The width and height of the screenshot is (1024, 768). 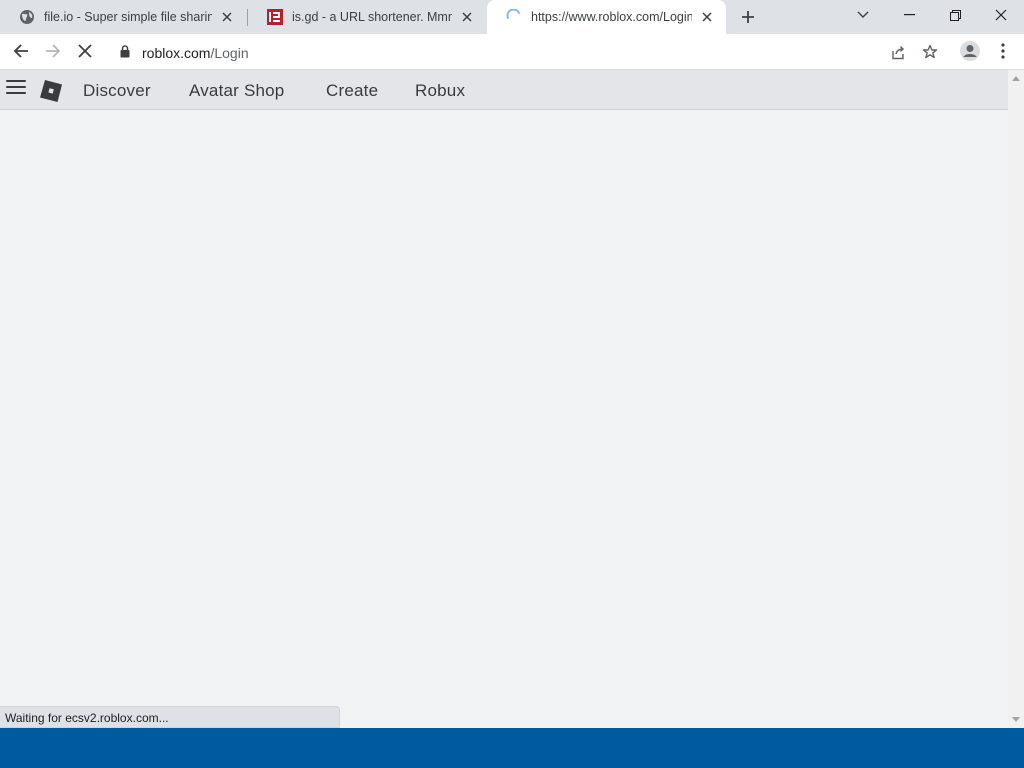 I want to click on tab-title: https://www.roblox.com/Login, so click(x=611, y=17).